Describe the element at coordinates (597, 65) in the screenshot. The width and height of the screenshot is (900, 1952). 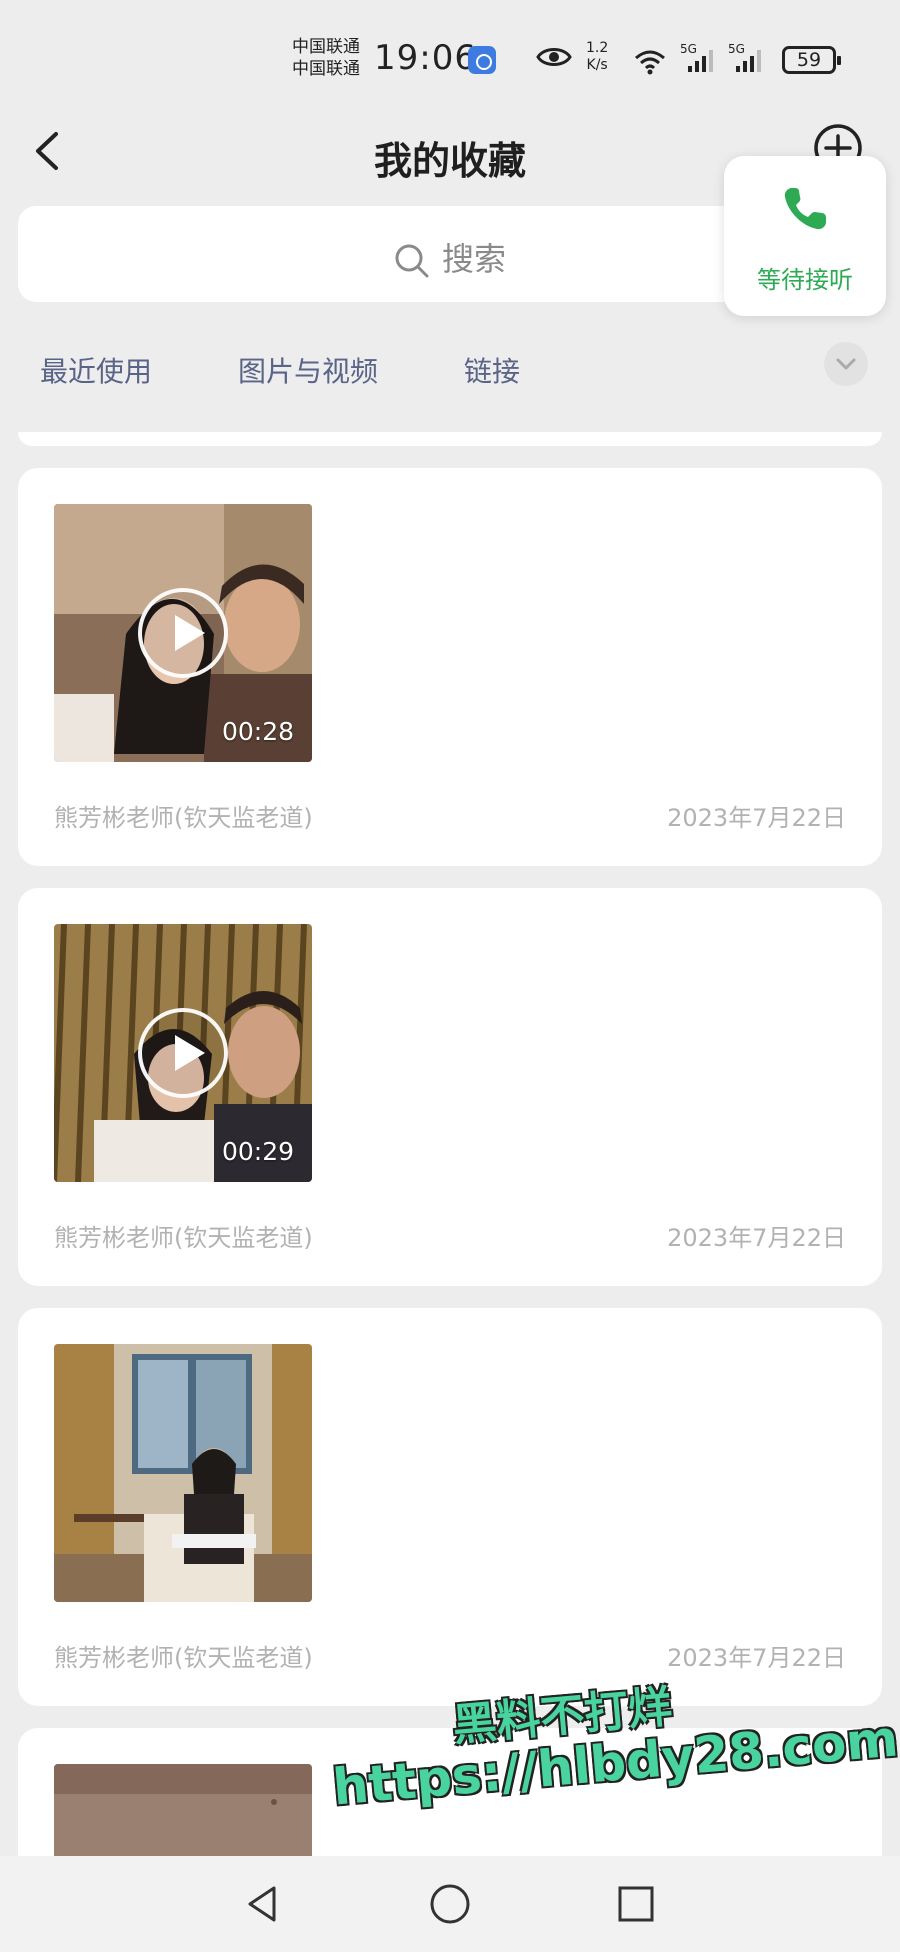
I see `net-speed-unit: K/s` at that location.